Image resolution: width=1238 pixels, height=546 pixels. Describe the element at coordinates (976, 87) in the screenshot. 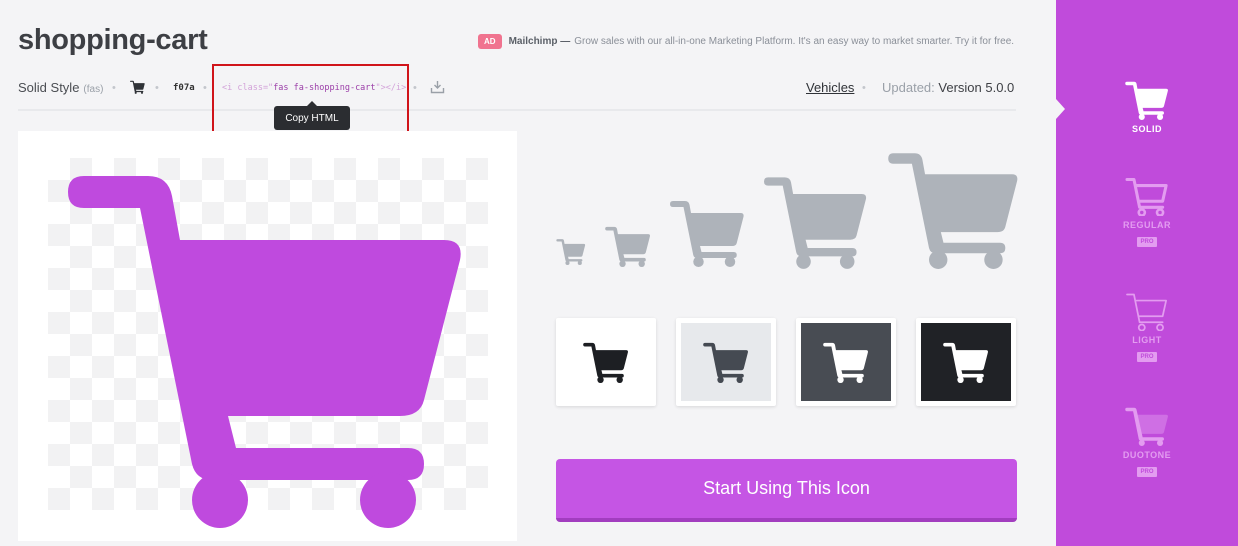

I see `version-text: Version 5.0.0` at that location.